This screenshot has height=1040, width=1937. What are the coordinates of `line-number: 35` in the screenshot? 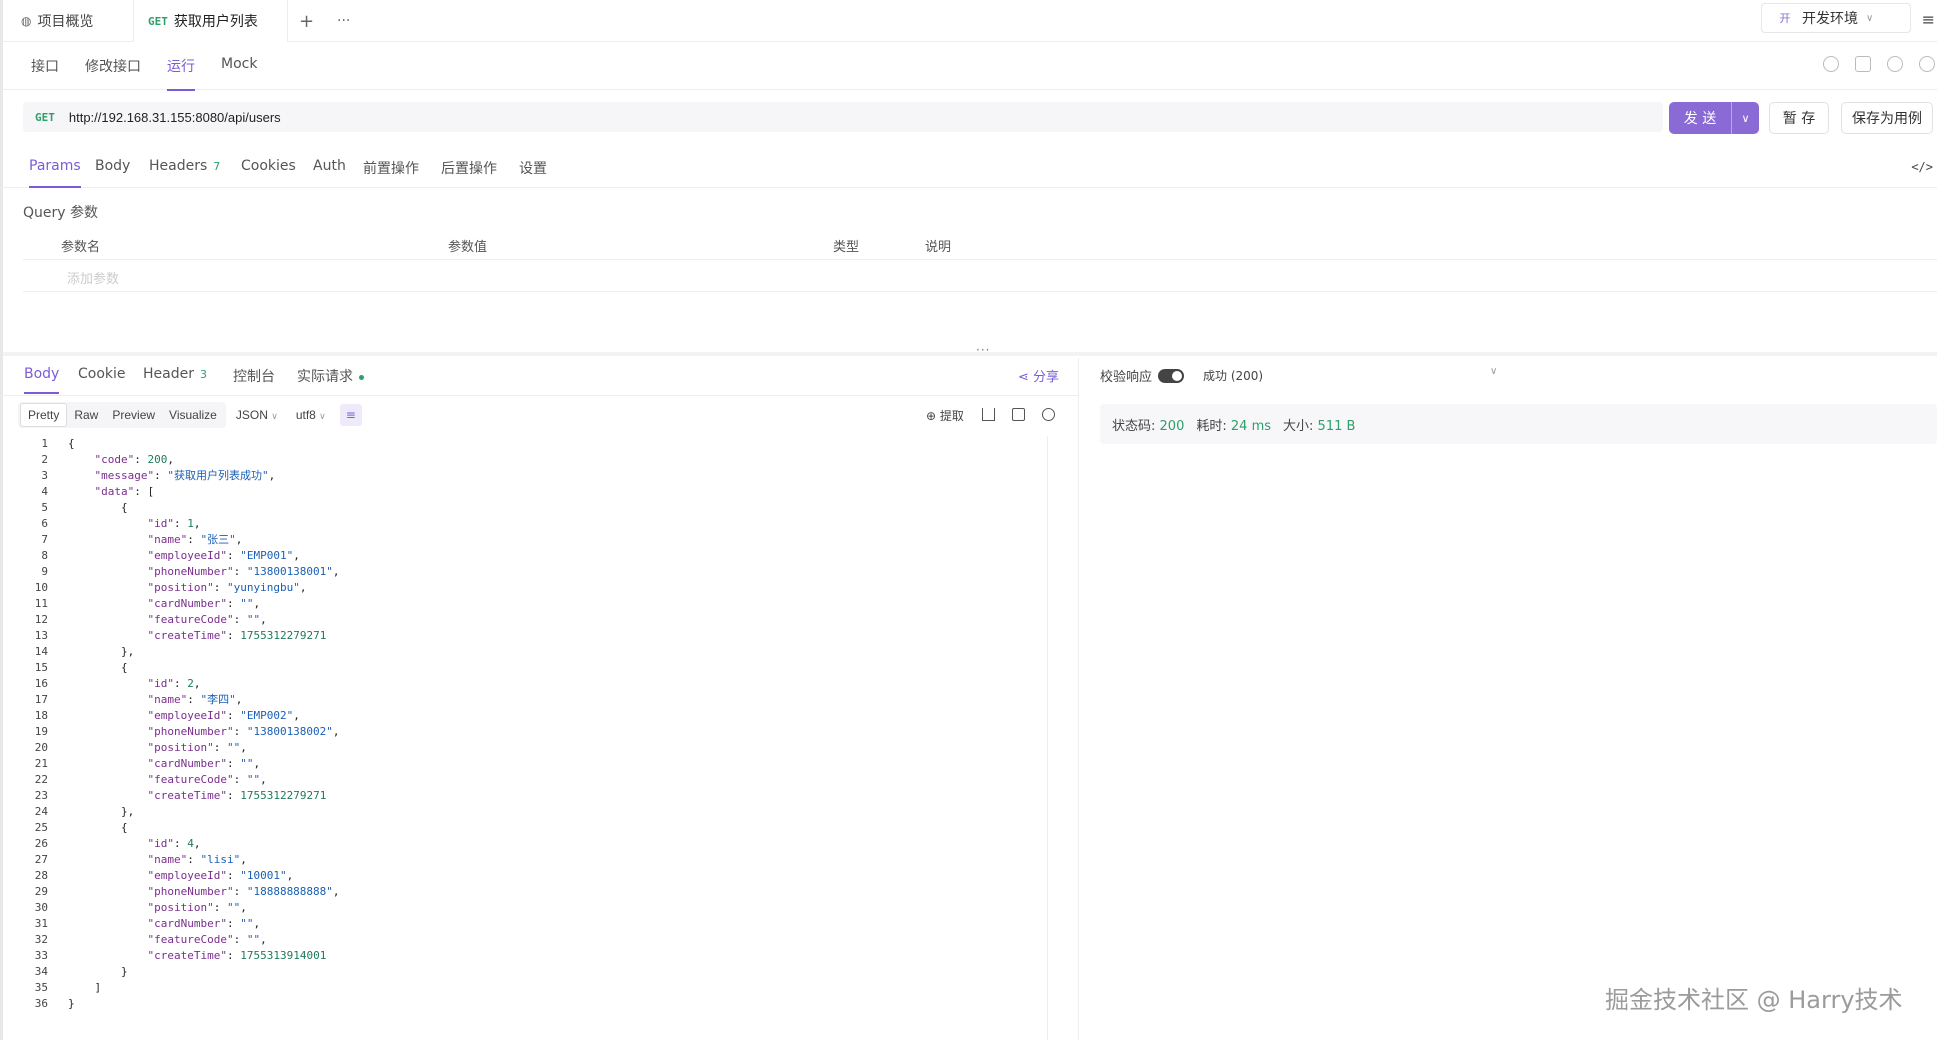 It's located at (41, 987).